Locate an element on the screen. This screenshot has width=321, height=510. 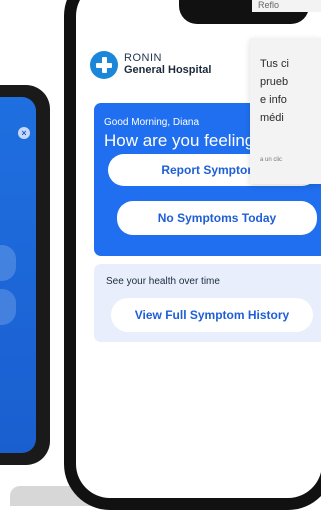
medical-cross-icon is located at coordinates (104, 65).